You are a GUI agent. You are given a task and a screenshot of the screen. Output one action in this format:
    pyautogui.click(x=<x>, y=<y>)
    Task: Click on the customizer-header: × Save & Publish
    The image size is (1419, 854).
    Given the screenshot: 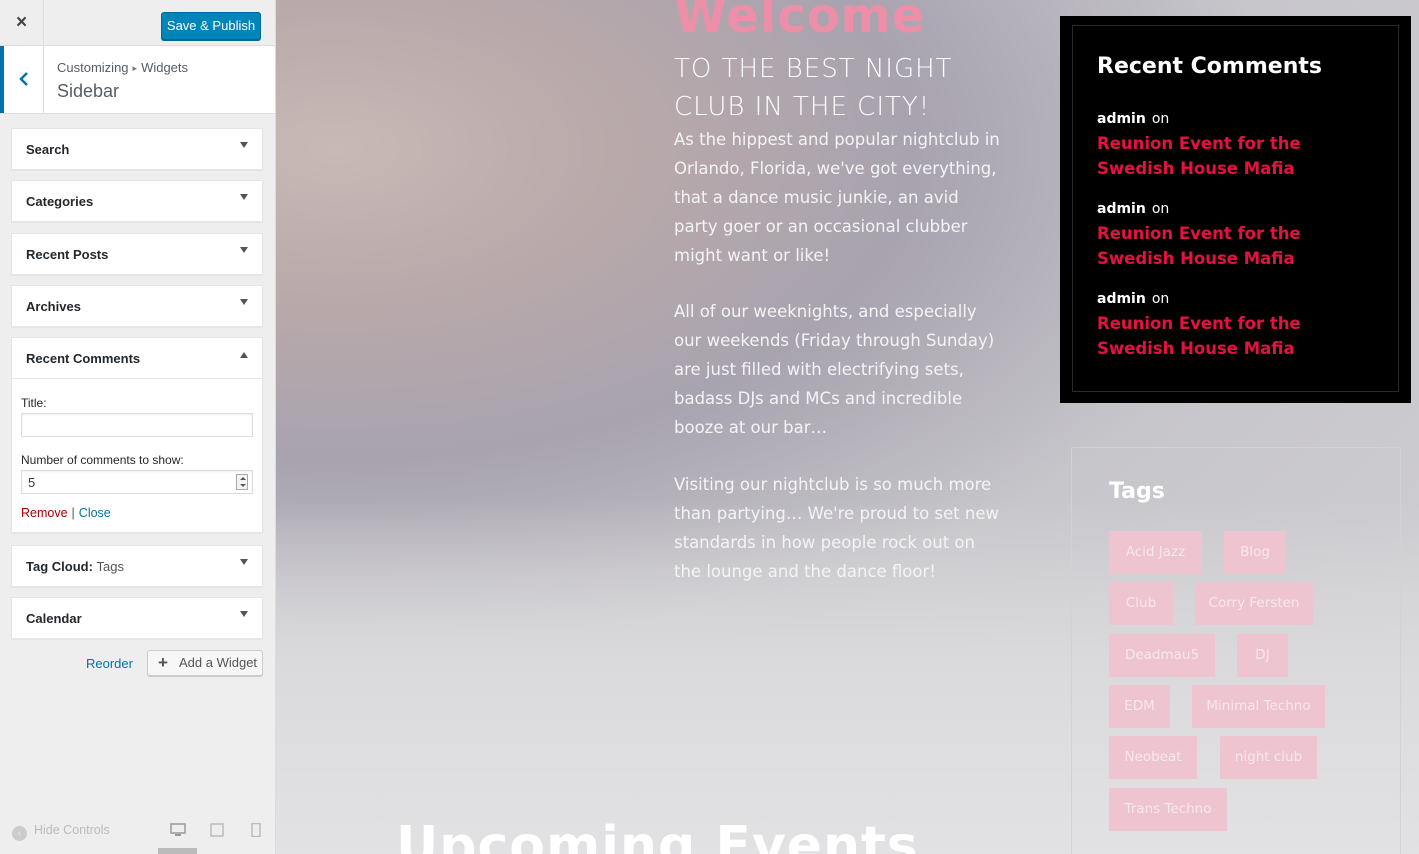 What is the action you would take?
    pyautogui.click(x=137, y=23)
    